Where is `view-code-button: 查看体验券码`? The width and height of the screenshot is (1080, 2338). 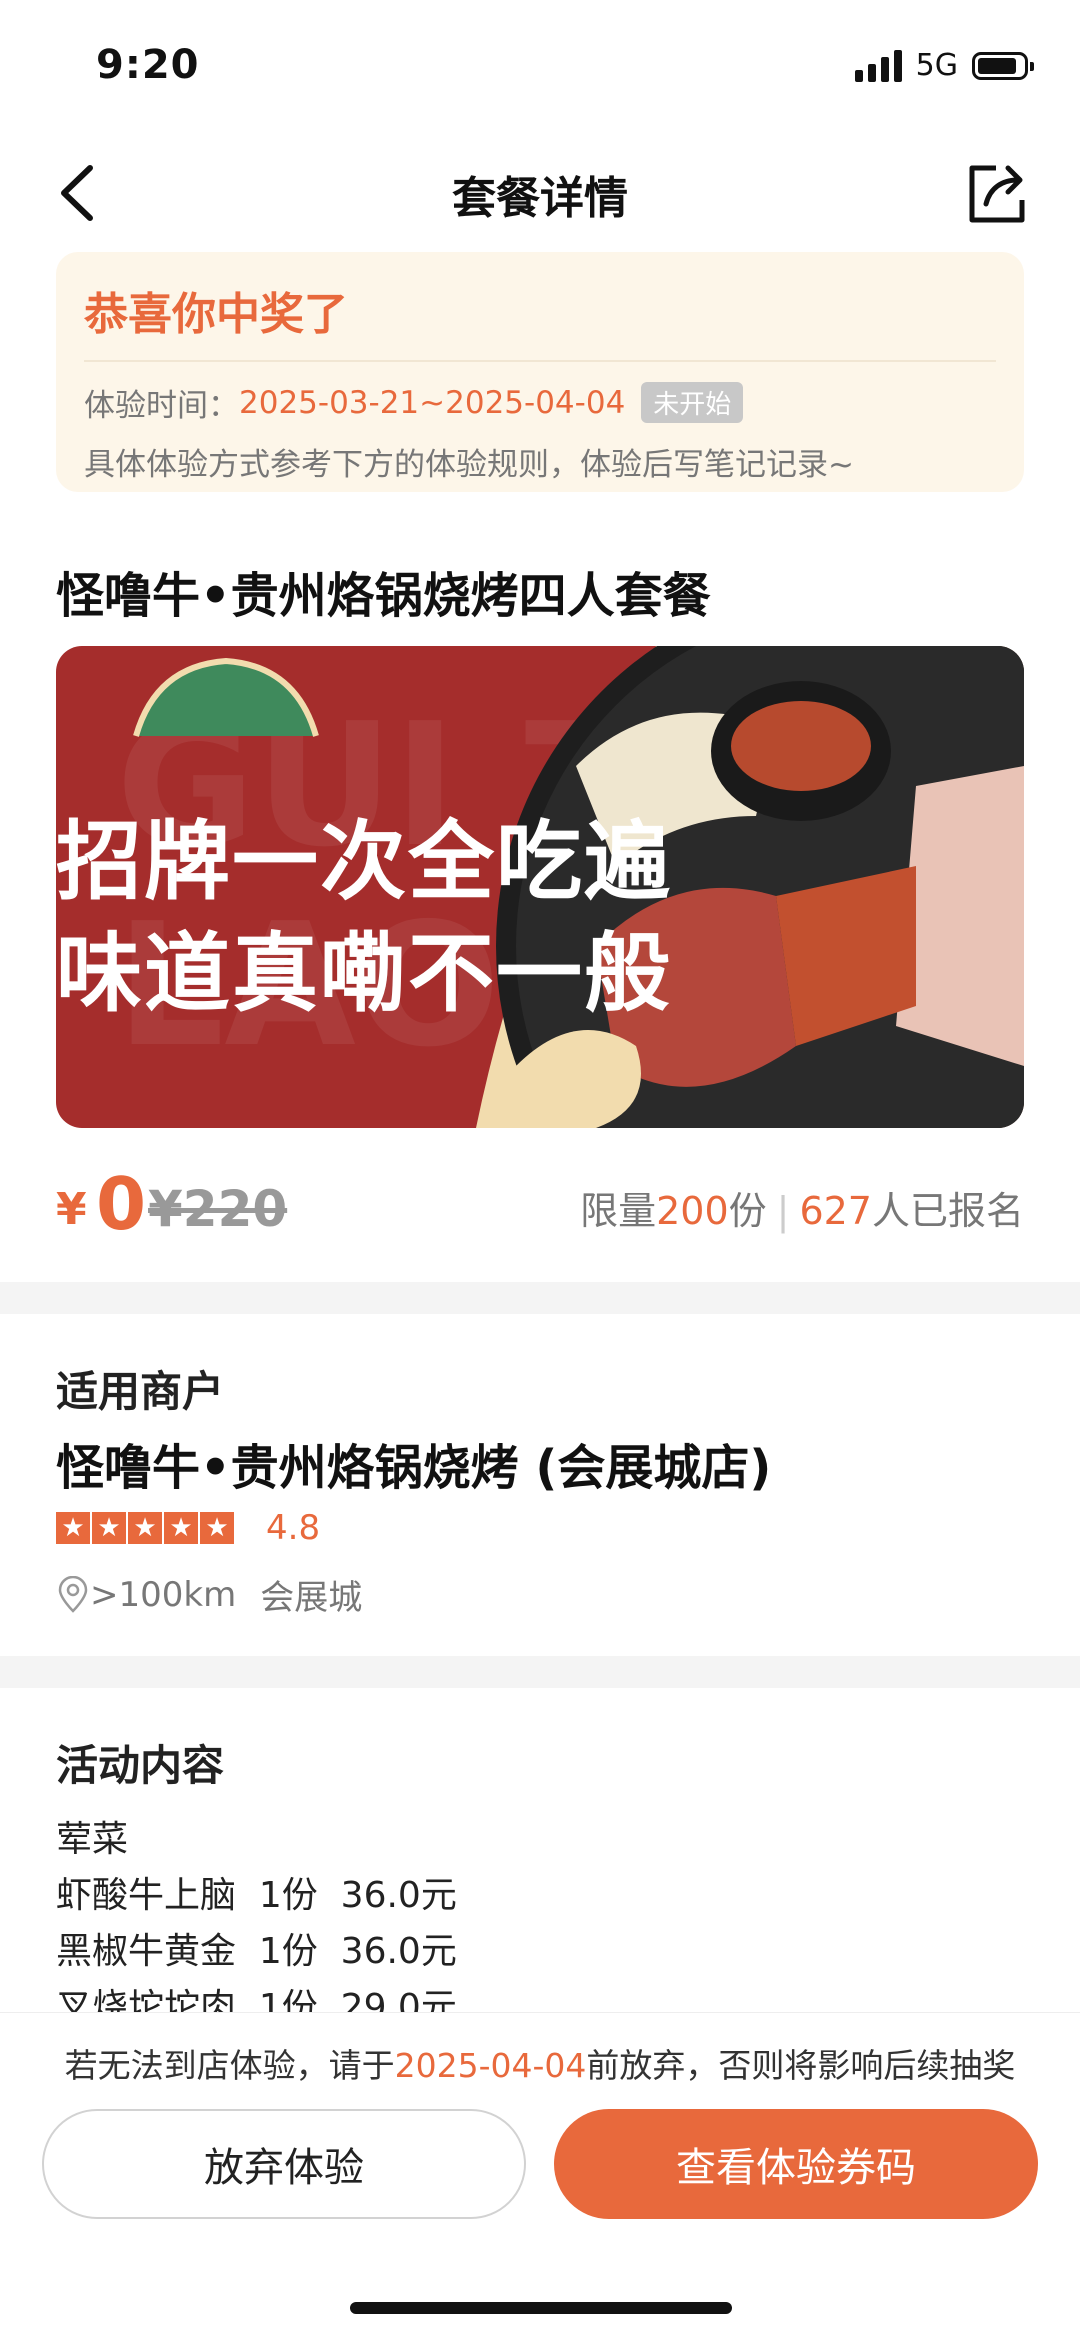 view-code-button: 查看体验券码 is located at coordinates (796, 2164).